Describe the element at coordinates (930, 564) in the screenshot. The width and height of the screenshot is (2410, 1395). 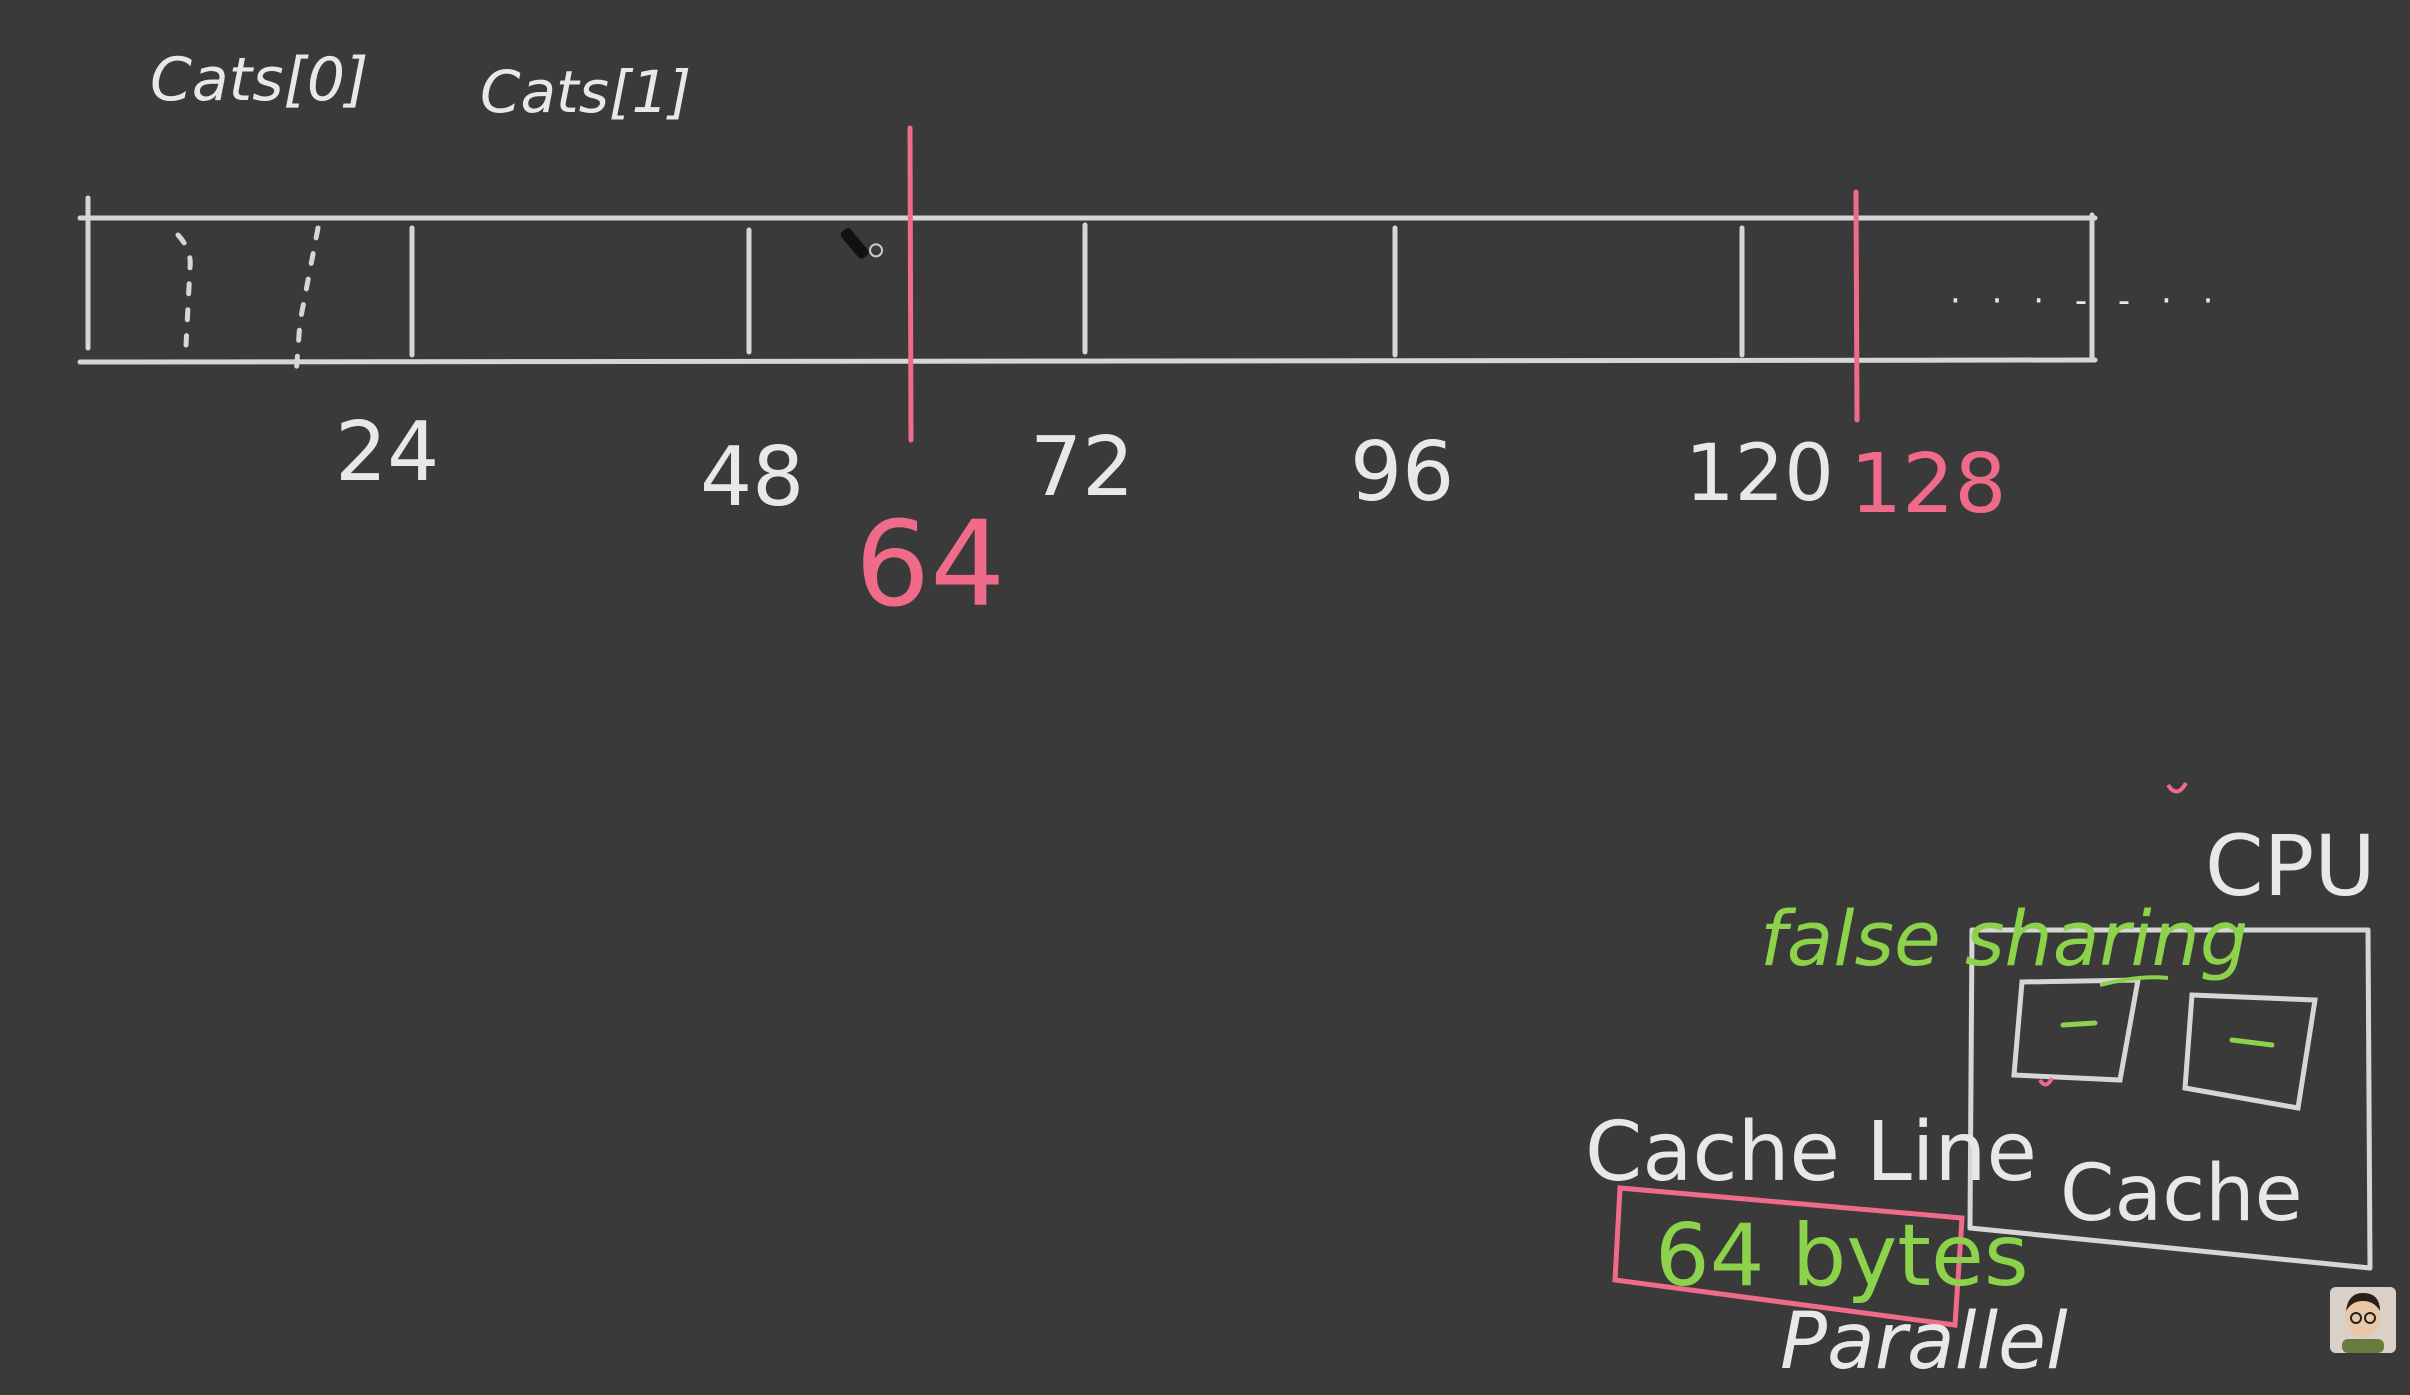
I see `offset-64: 64` at that location.